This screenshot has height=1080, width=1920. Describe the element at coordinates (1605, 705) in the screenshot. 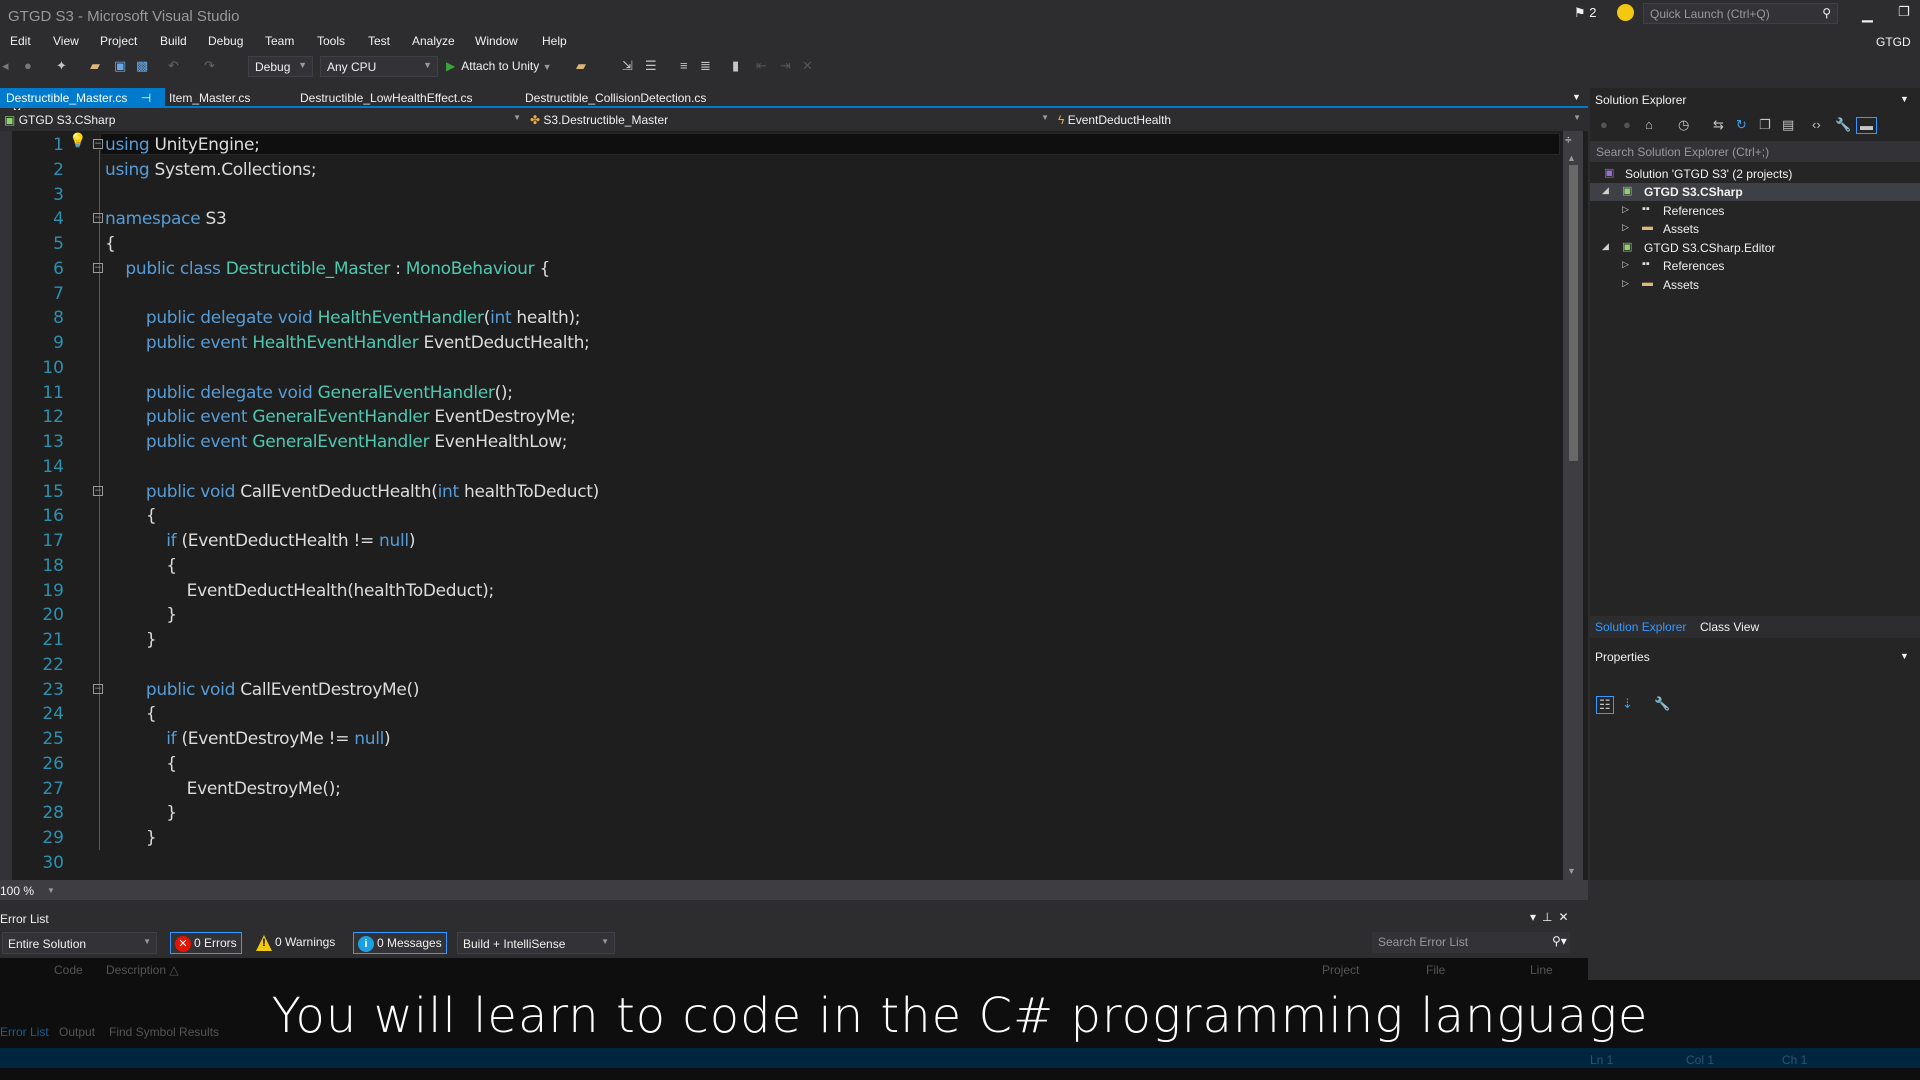

I see `categorized-icon: ☷` at that location.